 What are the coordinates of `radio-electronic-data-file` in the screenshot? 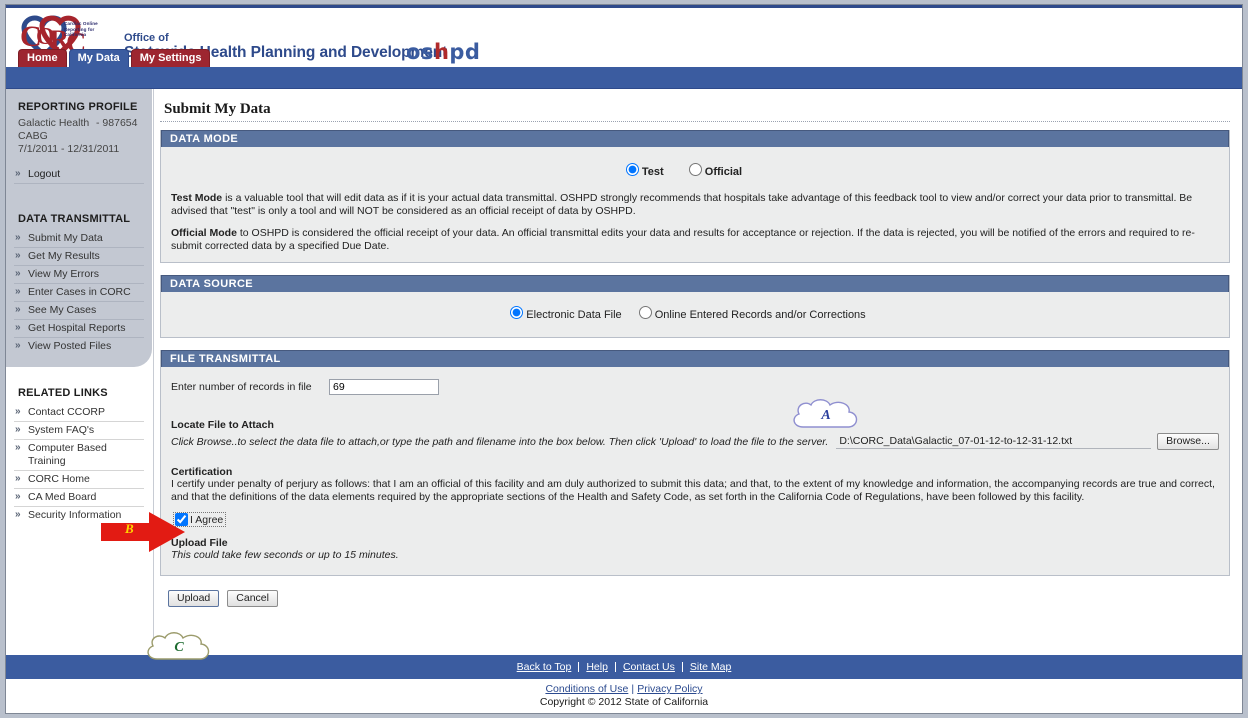 It's located at (517, 312).